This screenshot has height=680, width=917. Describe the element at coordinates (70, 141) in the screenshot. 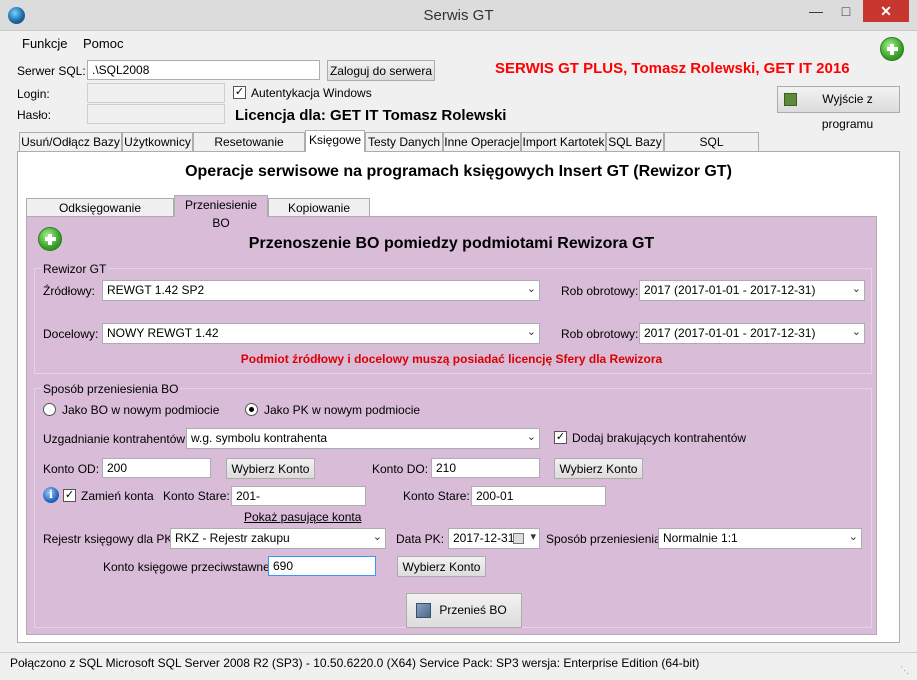

I see `tab-usun-odlacz-bazy: Usuń/Odłącz Bazy` at that location.